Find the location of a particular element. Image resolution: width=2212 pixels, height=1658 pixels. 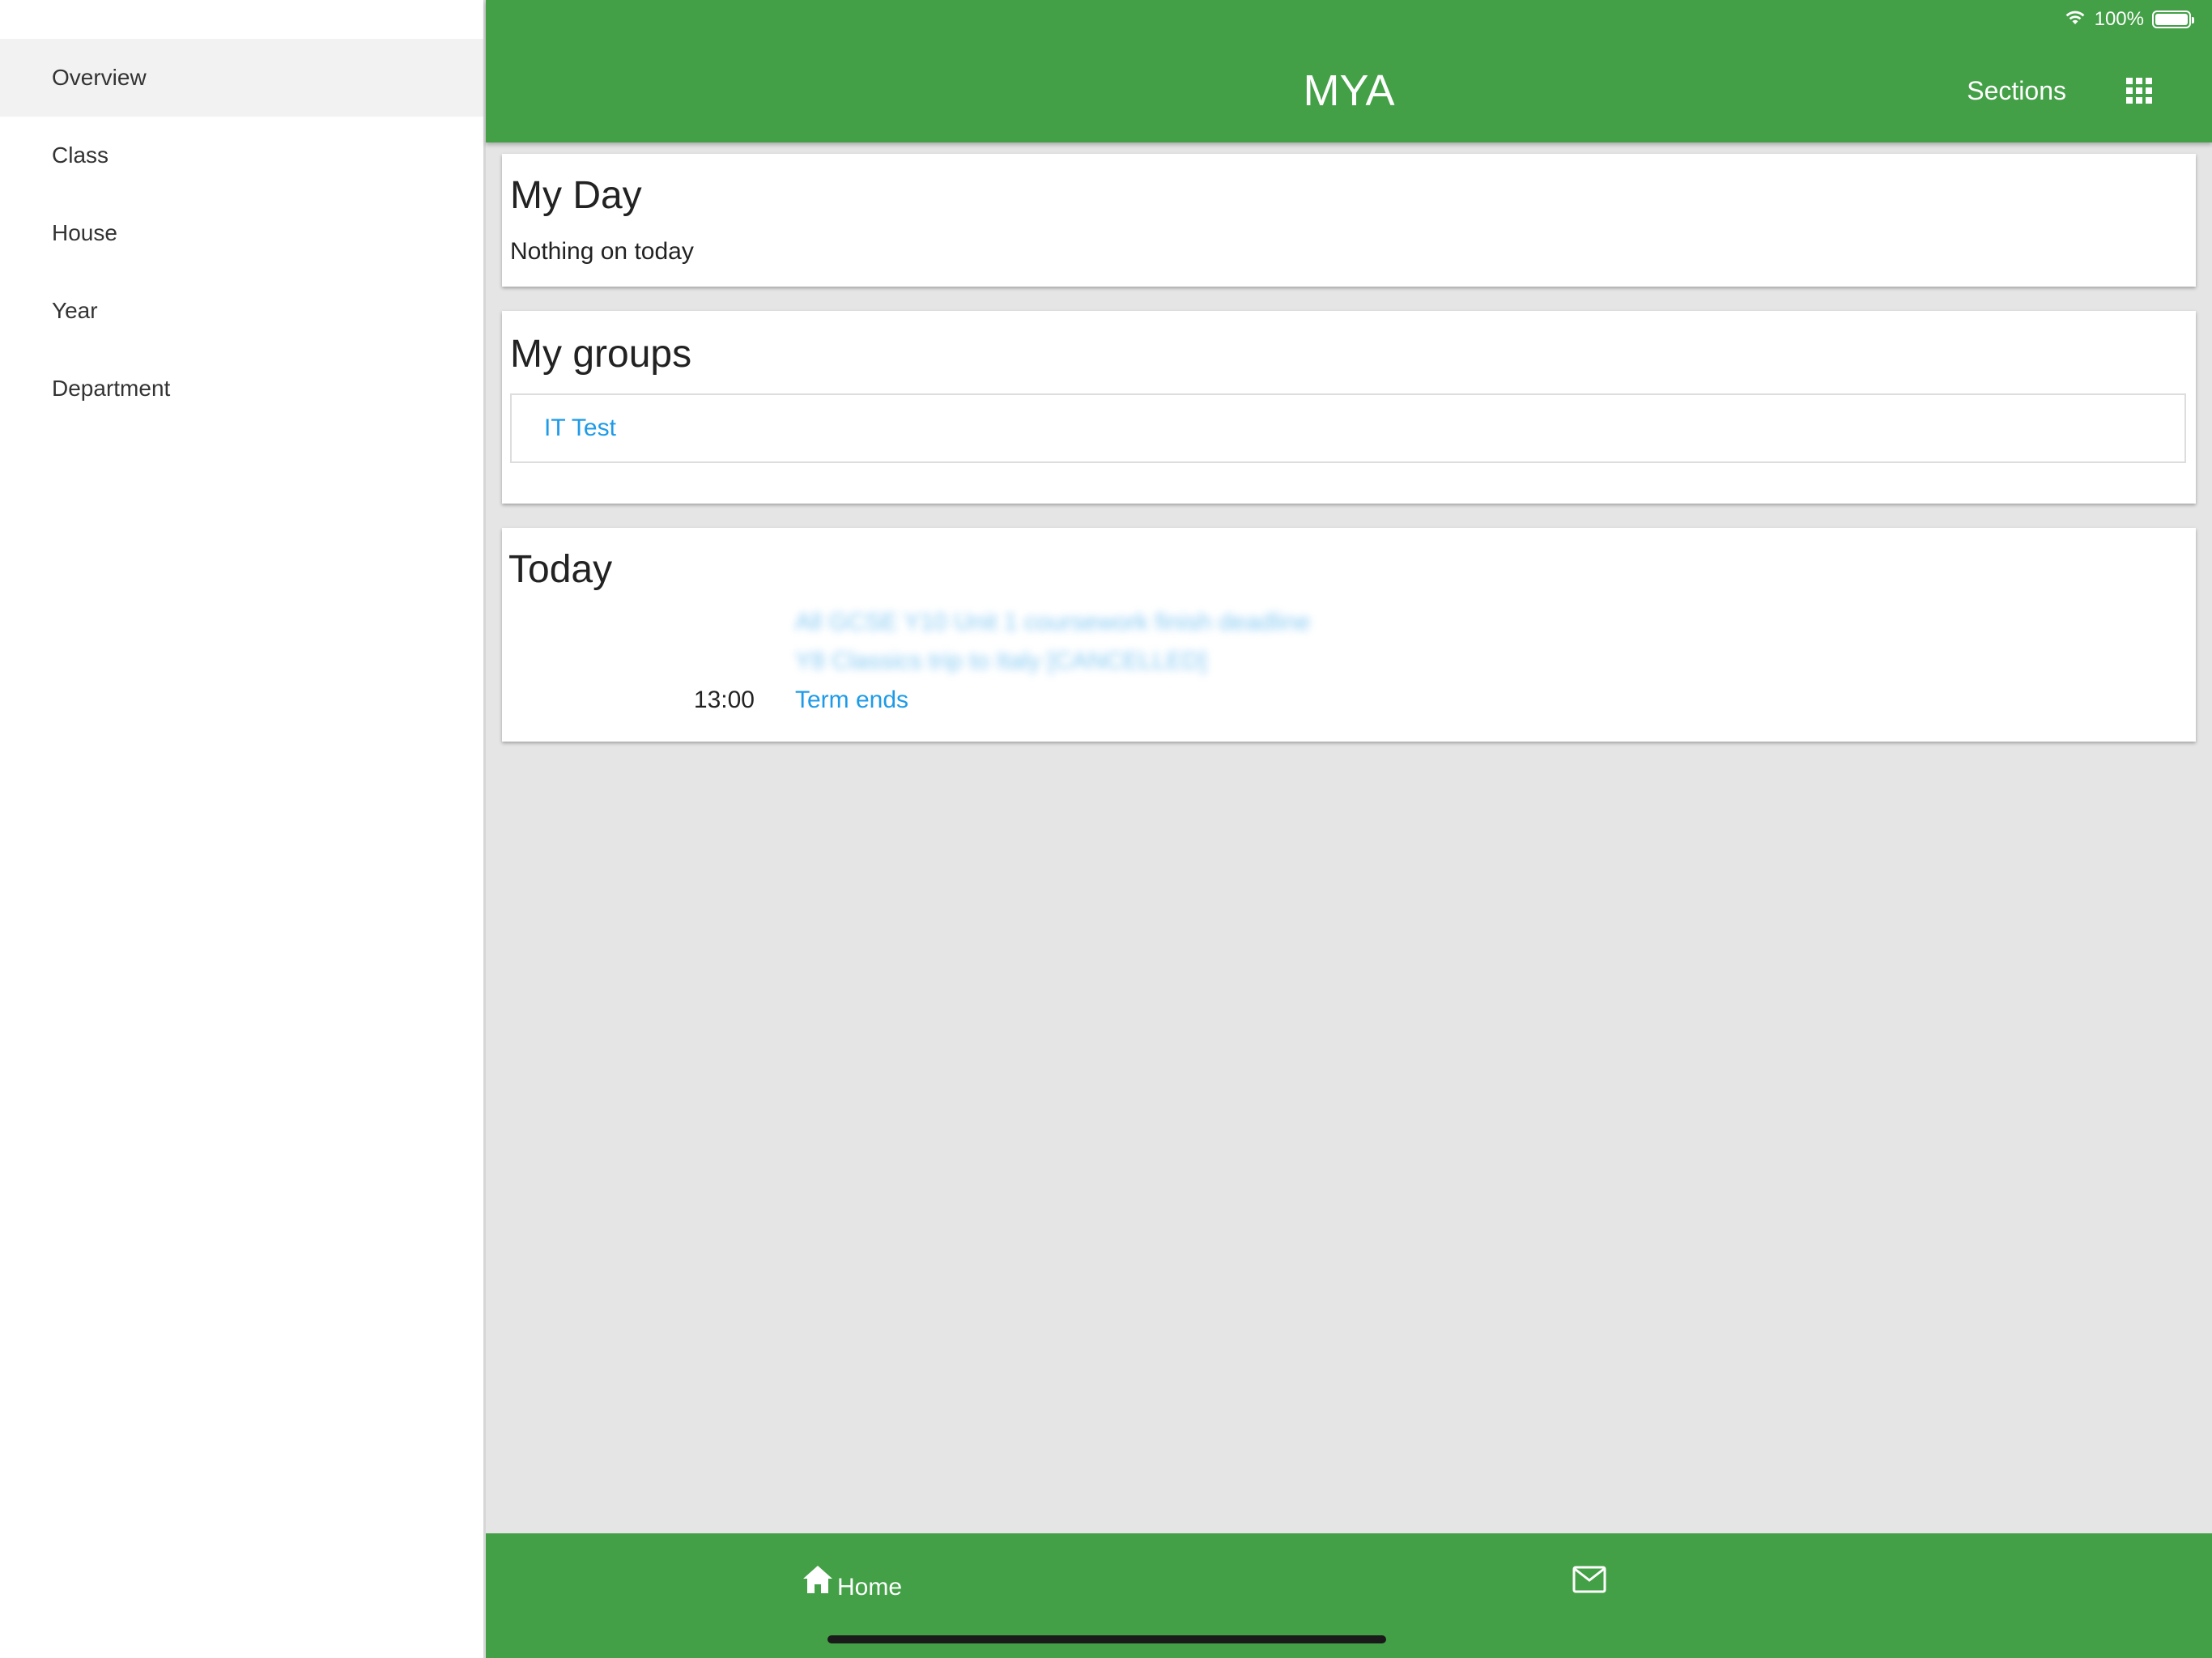

my-day-empty-text: Nothing on today is located at coordinates (602, 251).